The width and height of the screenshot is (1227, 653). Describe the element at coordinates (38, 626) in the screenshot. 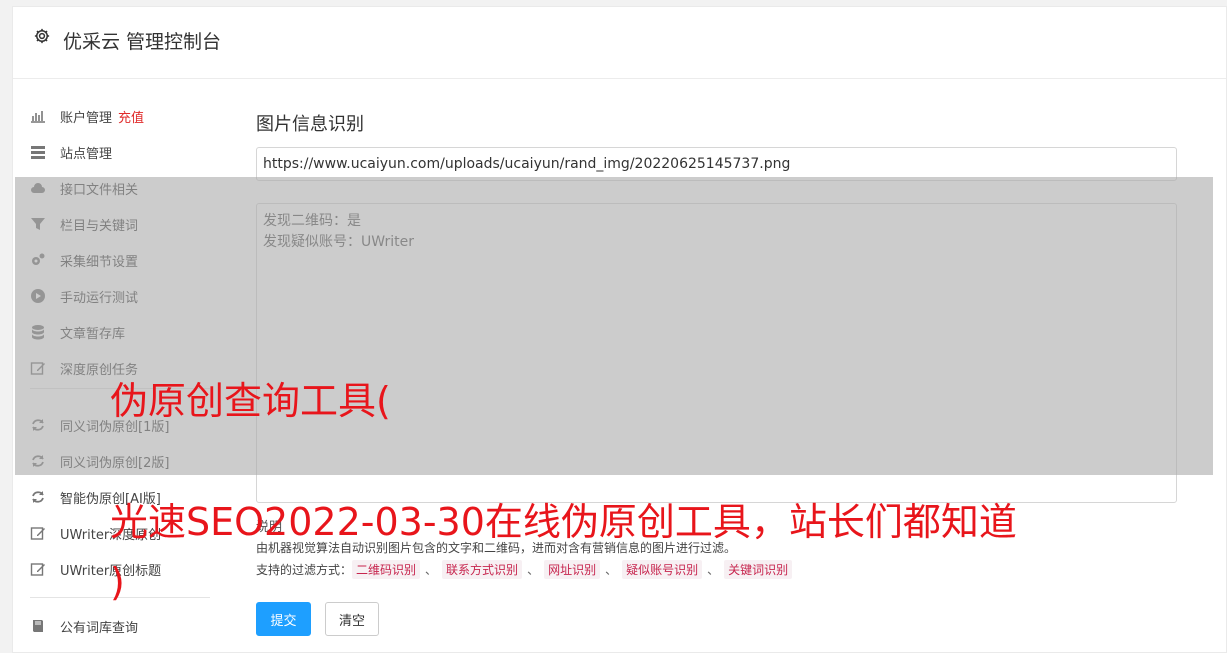

I see `book-icon` at that location.